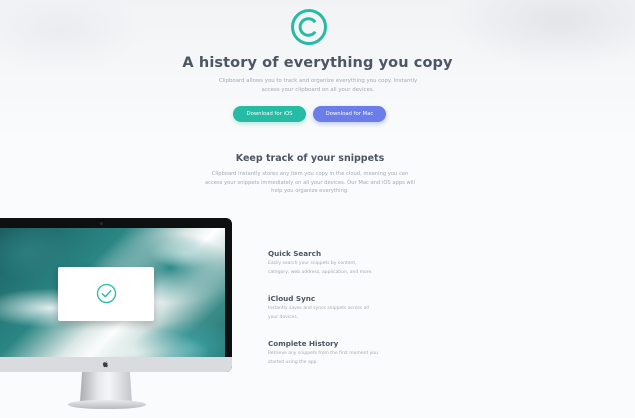 The height and width of the screenshot is (418, 635). What do you see at coordinates (309, 27) in the screenshot?
I see `copyright-logo-icon` at bounding box center [309, 27].